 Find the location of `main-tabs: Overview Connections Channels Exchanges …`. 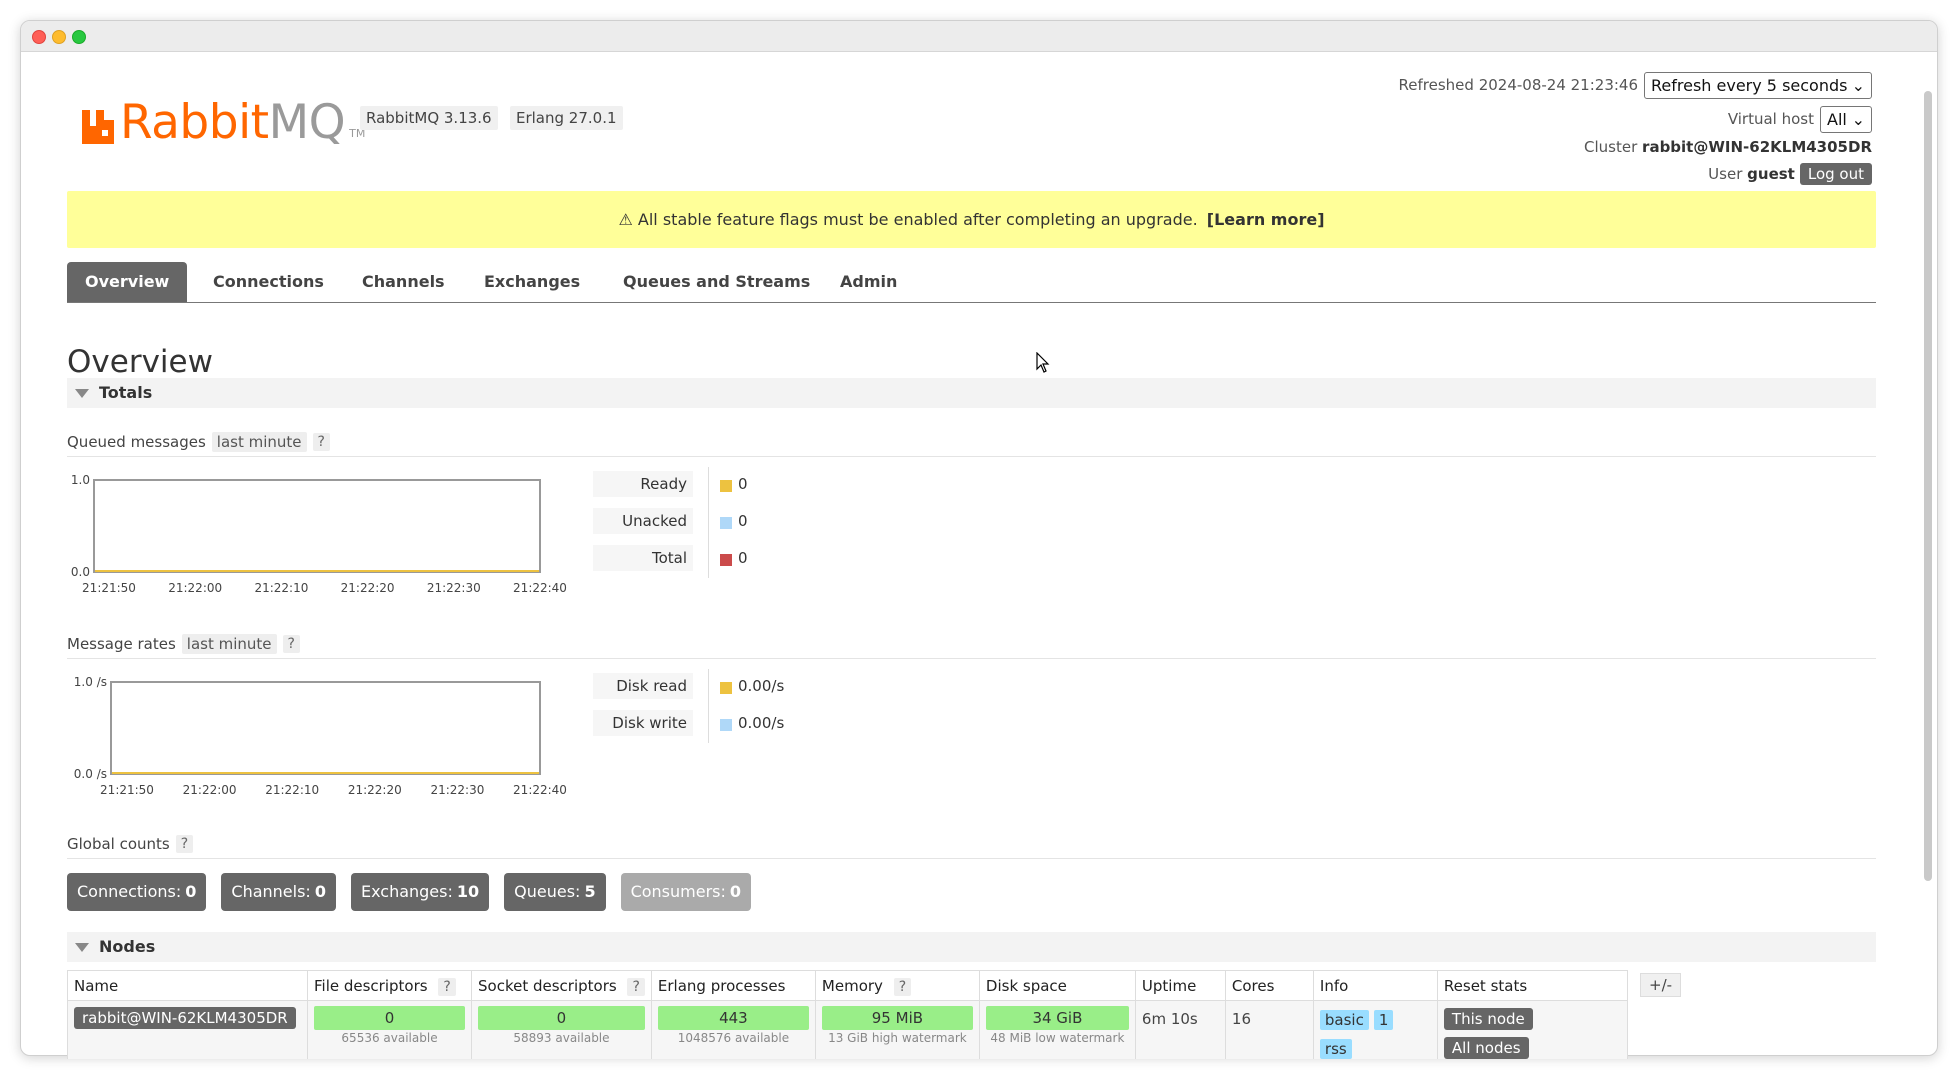

main-tabs: Overview Connections Channels Exchanges … is located at coordinates (971, 282).